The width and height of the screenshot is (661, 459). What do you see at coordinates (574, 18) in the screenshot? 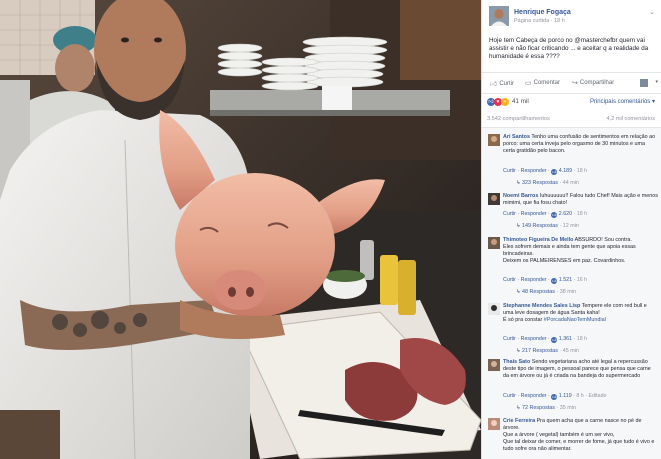
I see `post-header: Henrique Fogaça Página curtida18 h ⌄` at bounding box center [574, 18].